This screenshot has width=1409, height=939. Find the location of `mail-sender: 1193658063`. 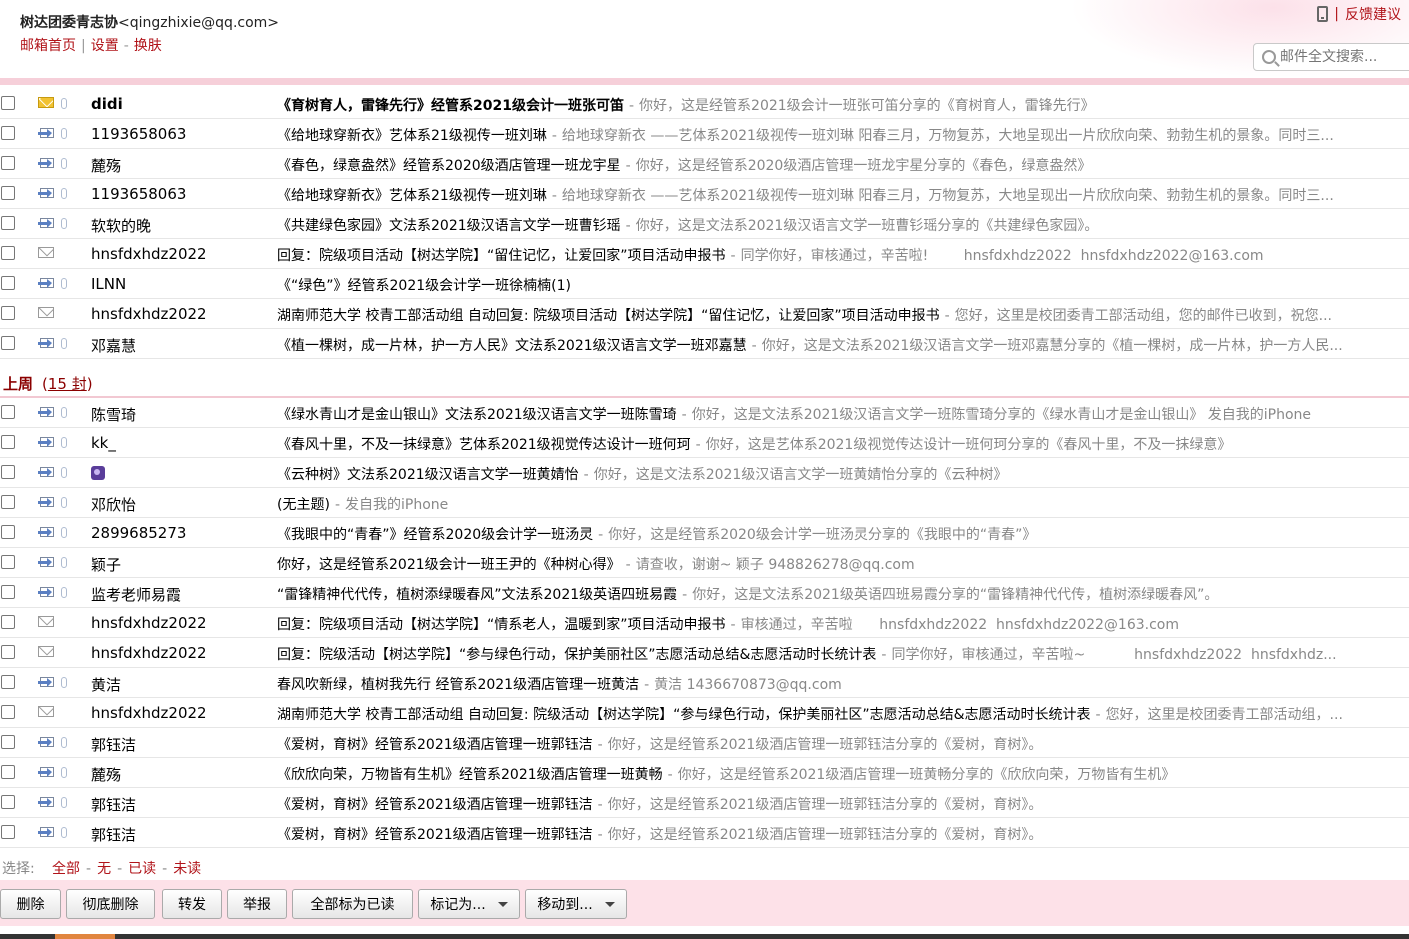

mail-sender: 1193658063 is located at coordinates (138, 134).